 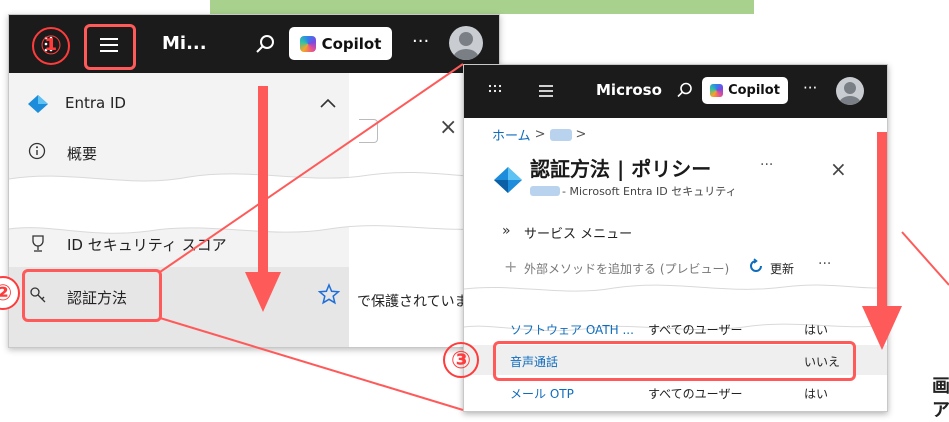 I want to click on step-3-marker: ③, so click(x=461, y=360).